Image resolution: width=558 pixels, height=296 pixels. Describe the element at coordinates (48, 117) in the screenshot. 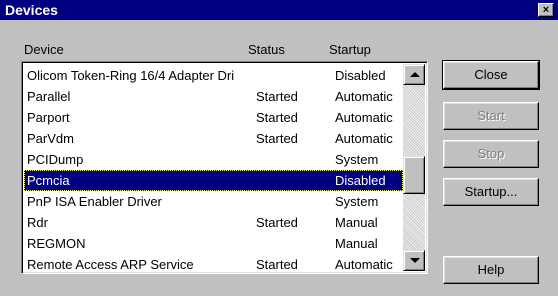

I see `device-name: Parport` at that location.